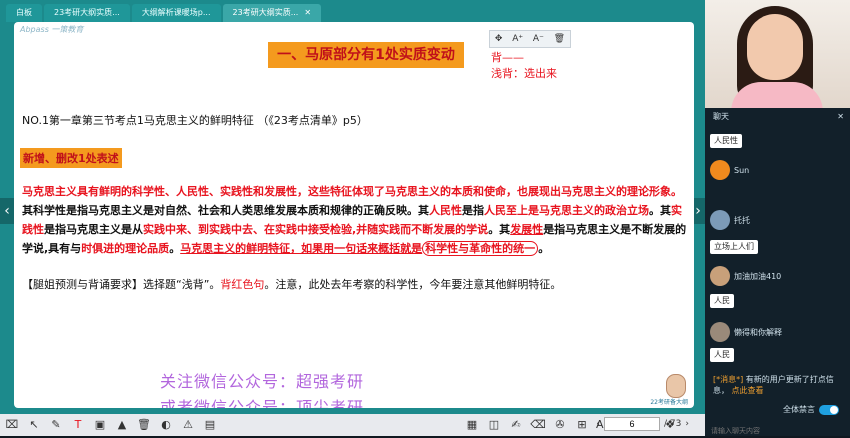  Describe the element at coordinates (210, 425) in the screenshot. I see `courseware-icon: ▤` at that location.